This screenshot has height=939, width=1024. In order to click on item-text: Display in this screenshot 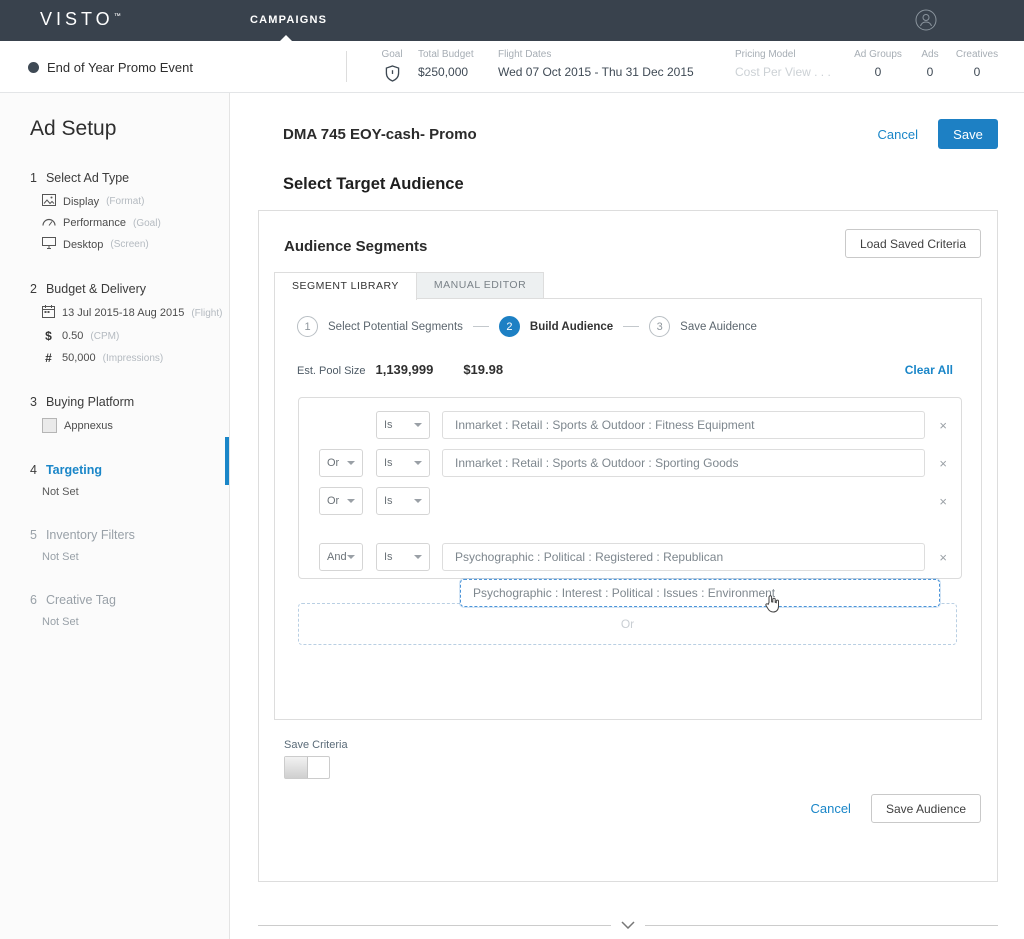, I will do `click(81, 201)`.